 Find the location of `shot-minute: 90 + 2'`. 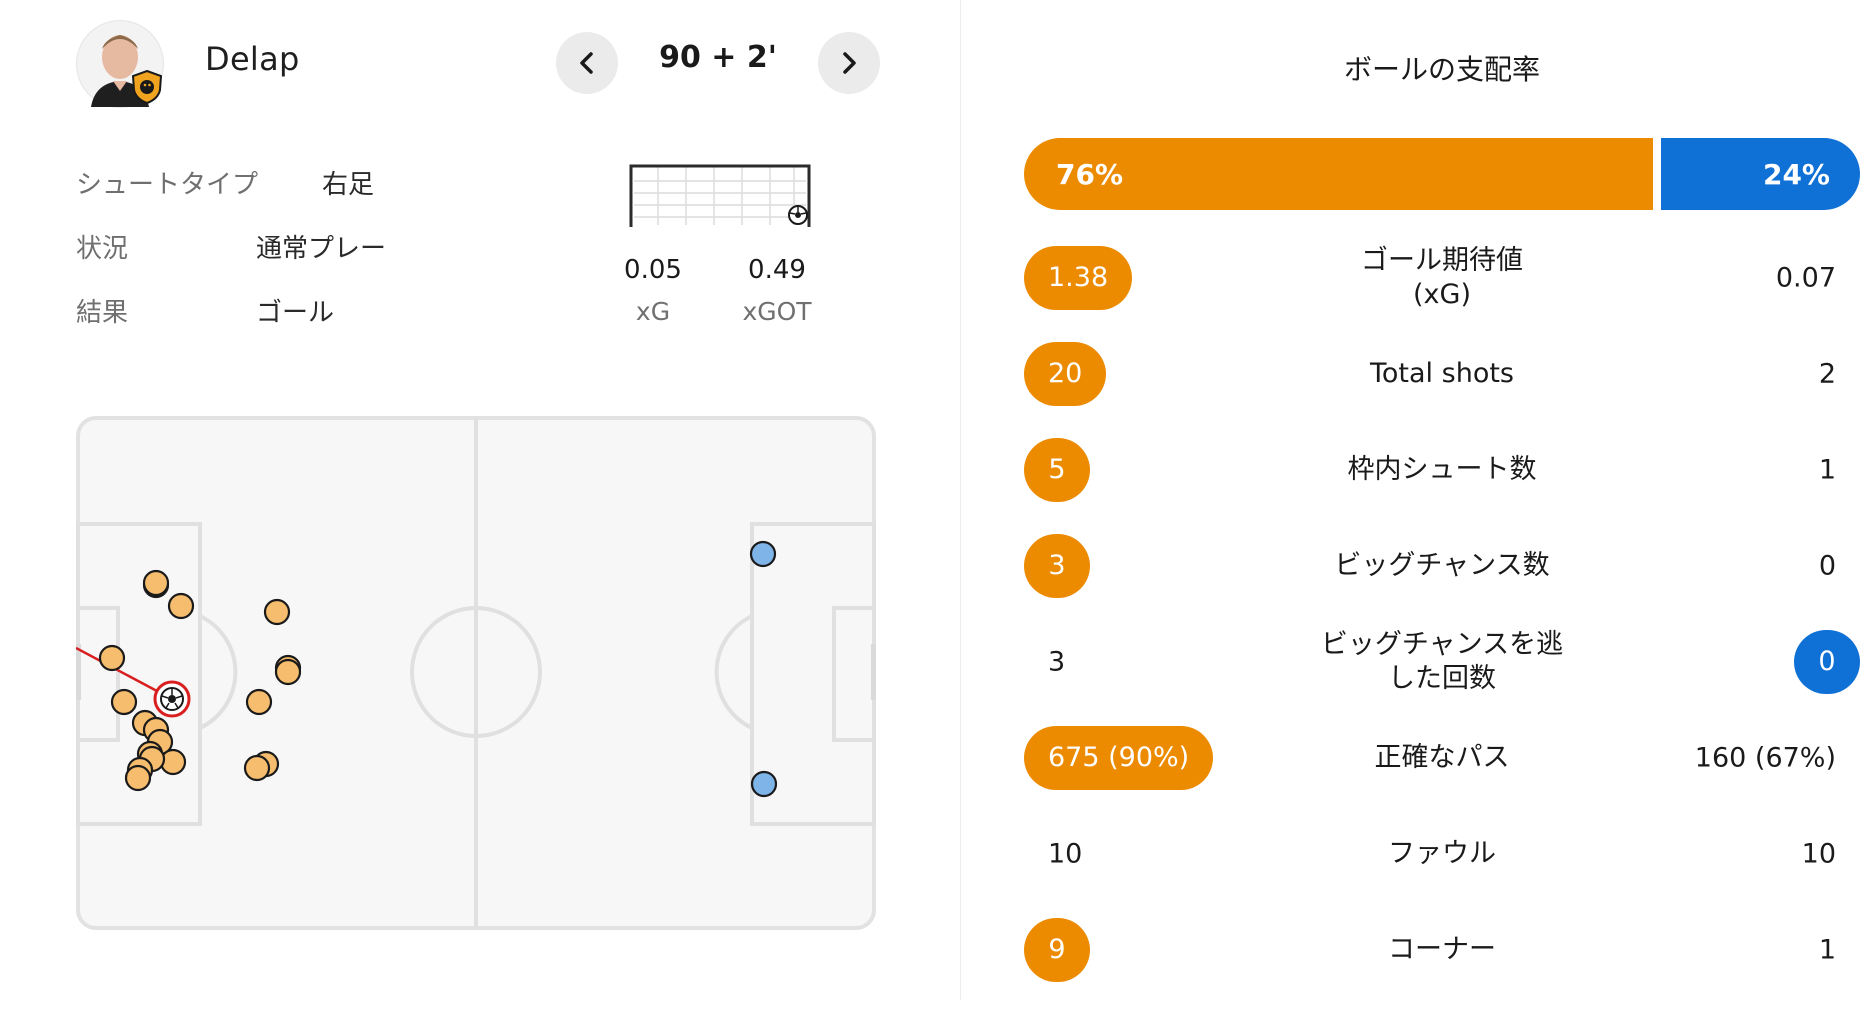

shot-minute: 90 + 2' is located at coordinates (718, 57).